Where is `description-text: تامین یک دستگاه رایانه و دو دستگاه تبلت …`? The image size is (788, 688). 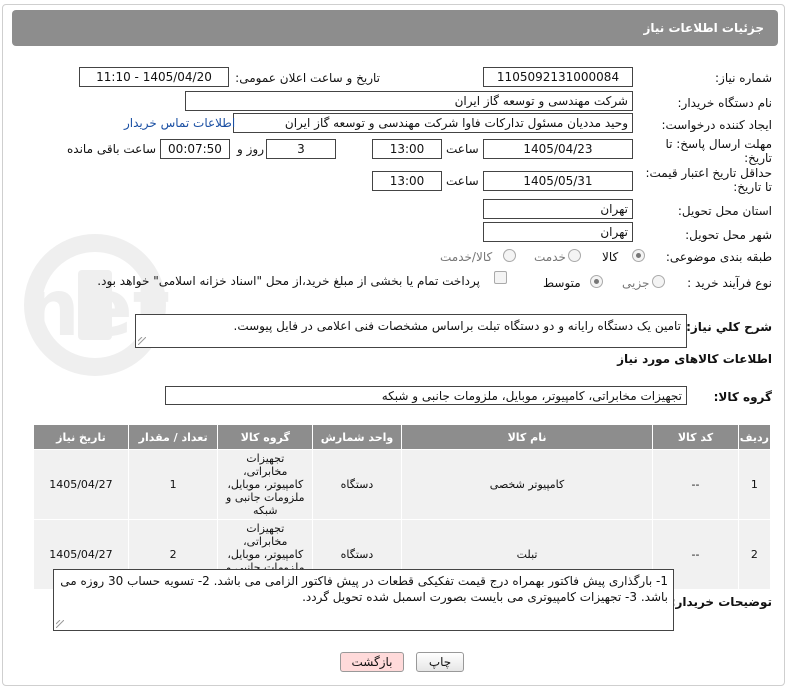
description-text: تامین یک دستگاه رایانه و دو دستگاه تبلت … is located at coordinates (457, 326).